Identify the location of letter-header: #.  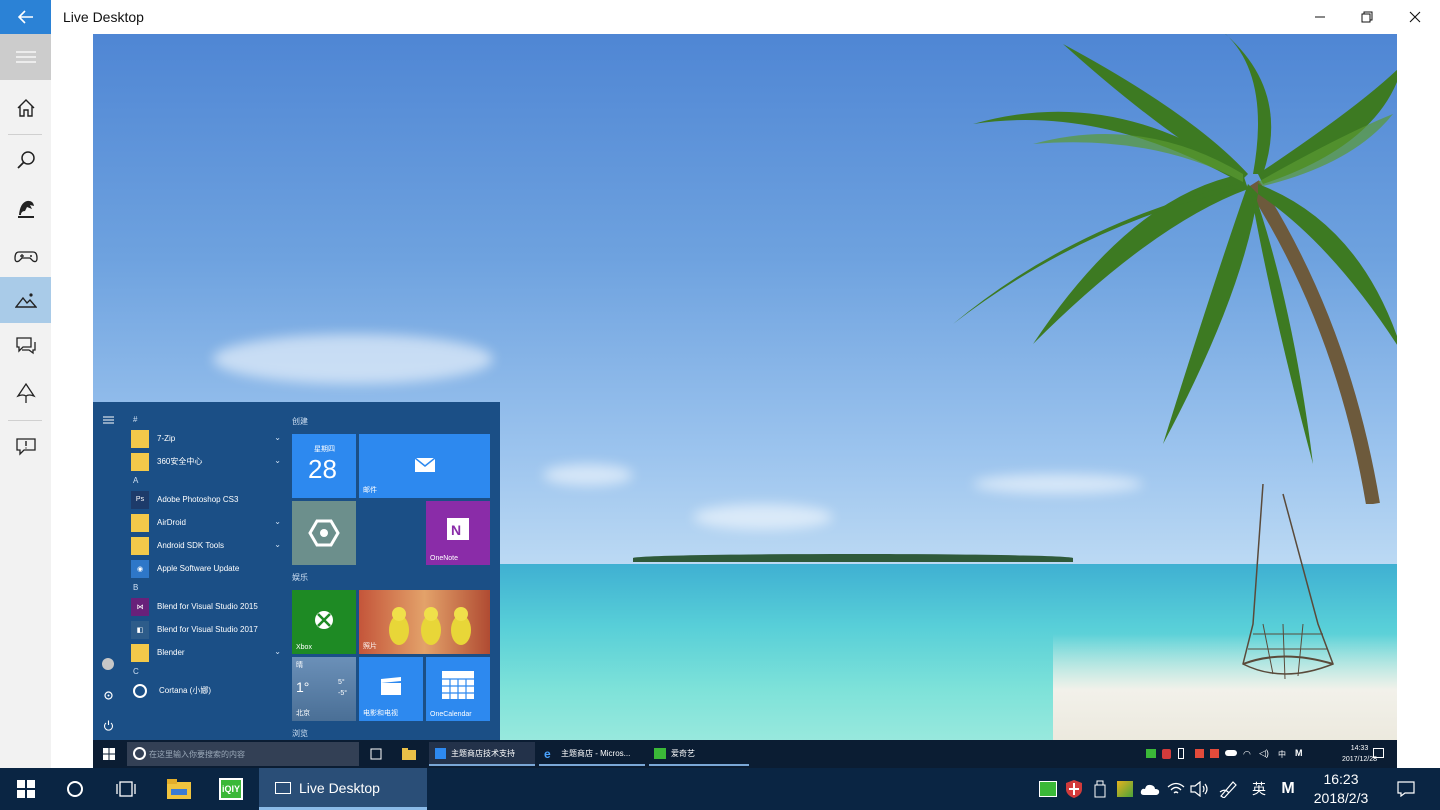
(135, 419).